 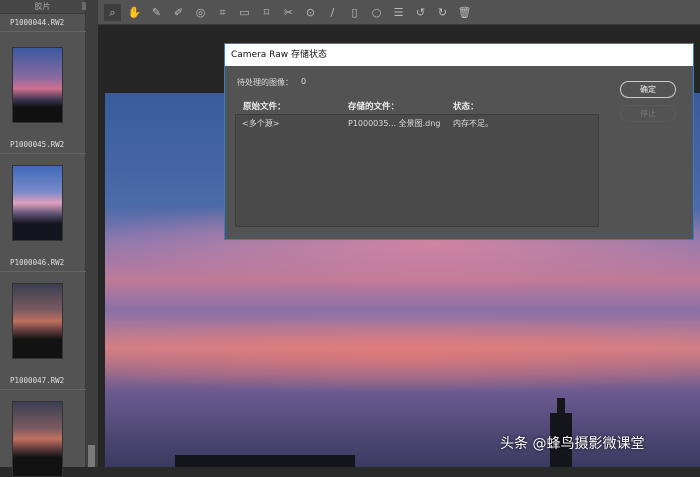 What do you see at coordinates (394, 123) in the screenshot?
I see `saved-cell: P1000035... 全景图.dng` at bounding box center [394, 123].